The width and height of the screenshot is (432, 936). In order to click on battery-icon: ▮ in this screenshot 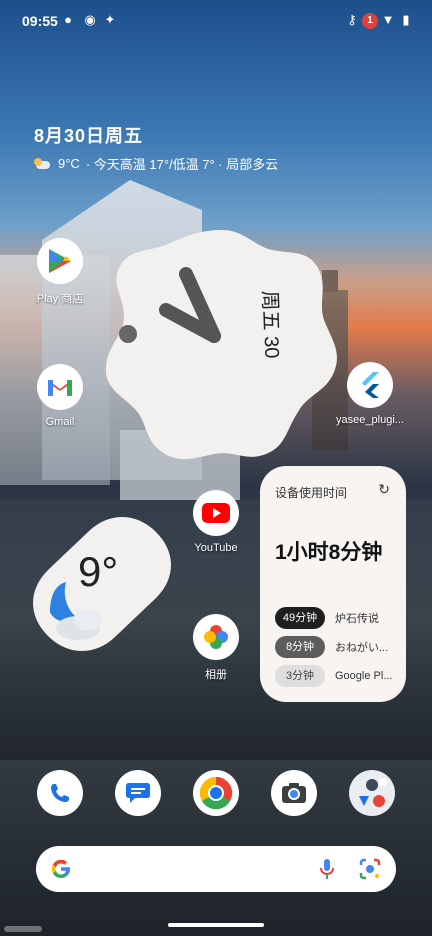, I will do `click(406, 19)`.